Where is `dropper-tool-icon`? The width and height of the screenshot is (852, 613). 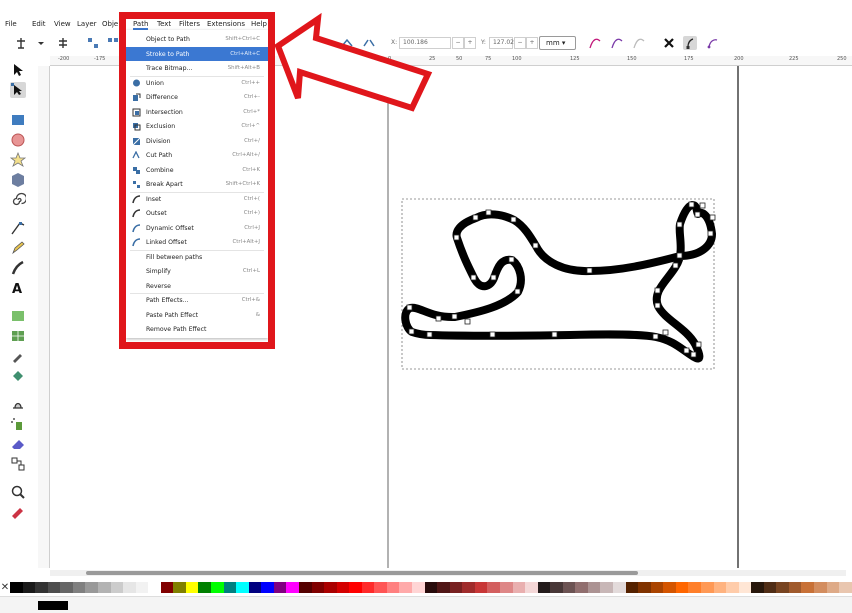 dropper-tool-icon is located at coordinates (18, 356).